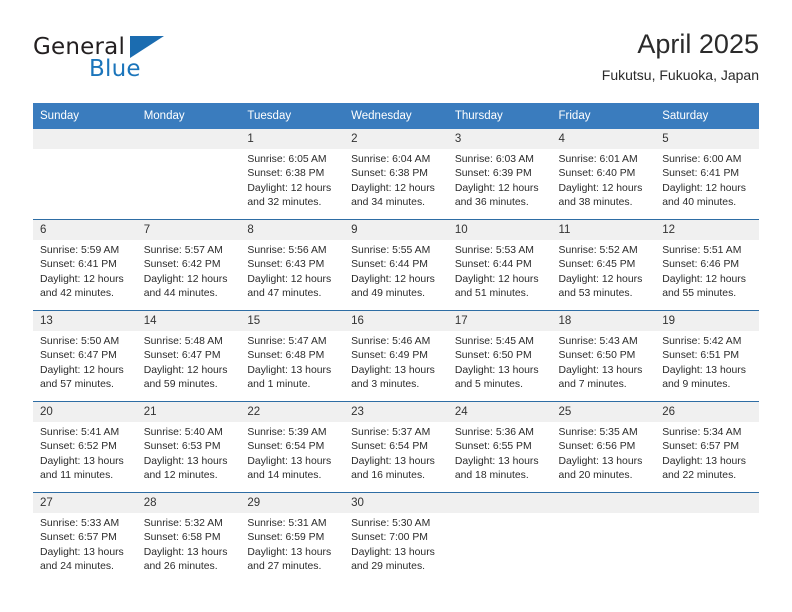 The width and height of the screenshot is (792, 612). I want to click on sunrise-time: Sunrise: 5:59 AM, so click(80, 250).